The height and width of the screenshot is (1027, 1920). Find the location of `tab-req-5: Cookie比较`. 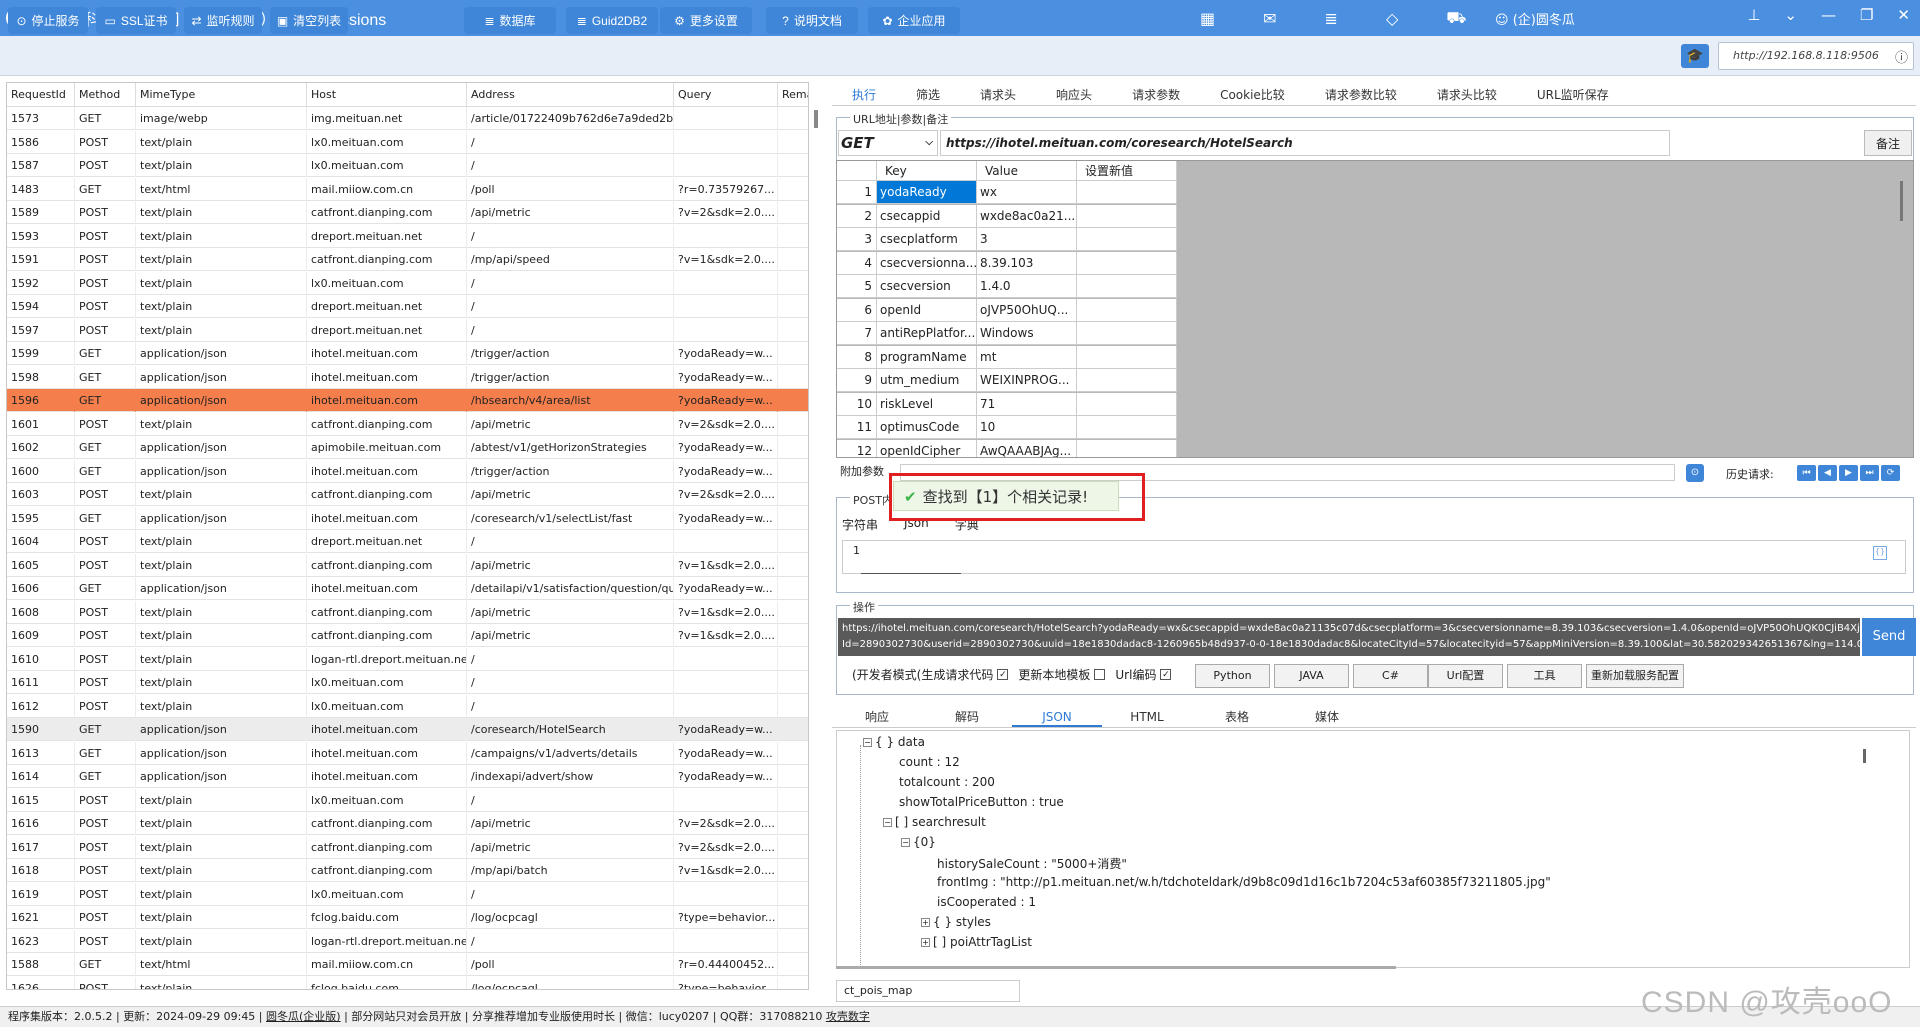

tab-req-5: Cookie比较 is located at coordinates (1252, 94).